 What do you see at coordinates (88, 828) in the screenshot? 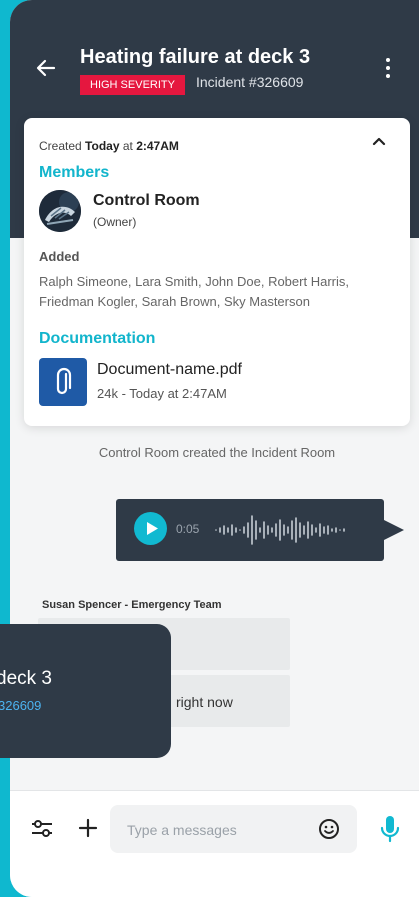
I see `plus-icon` at bounding box center [88, 828].